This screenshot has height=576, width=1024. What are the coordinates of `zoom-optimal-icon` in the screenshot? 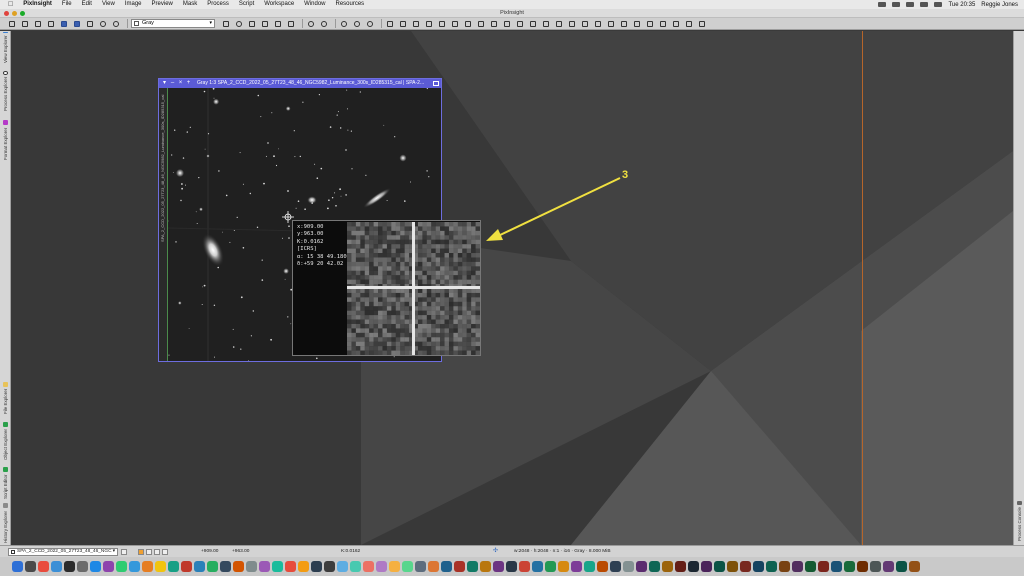 It's located at (370, 23).